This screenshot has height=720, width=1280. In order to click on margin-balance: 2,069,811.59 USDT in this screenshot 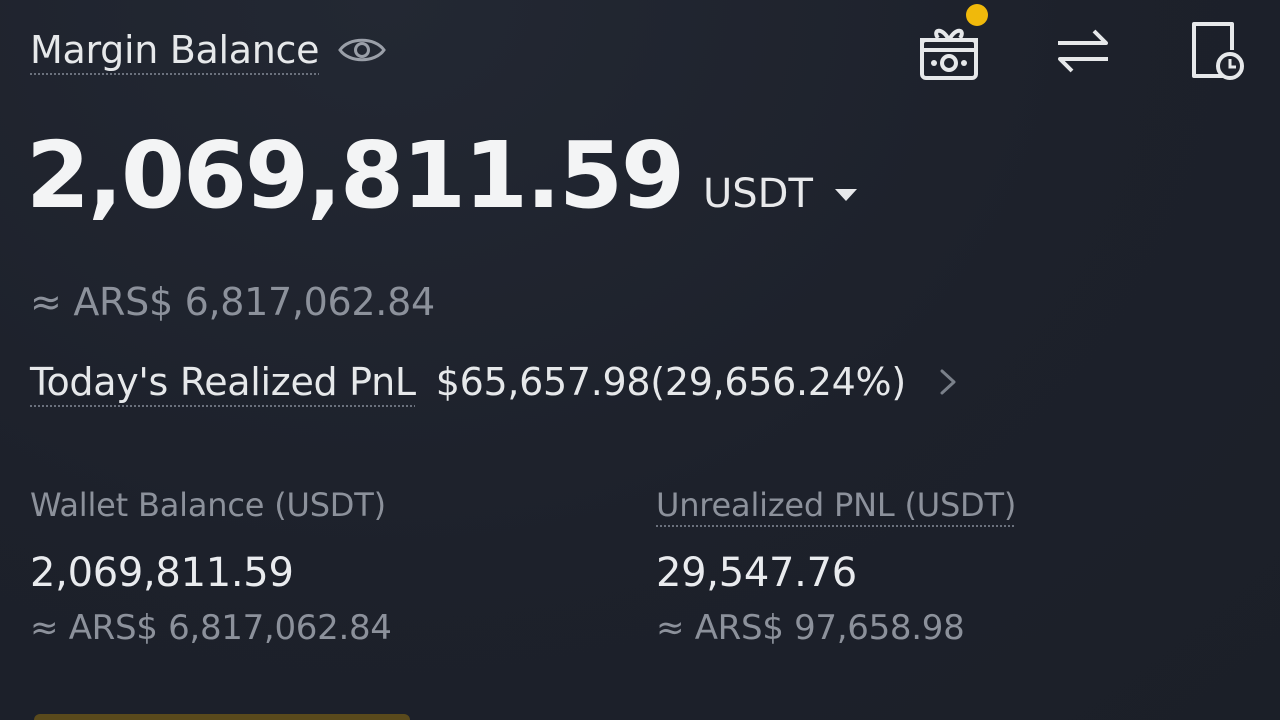, I will do `click(441, 176)`.